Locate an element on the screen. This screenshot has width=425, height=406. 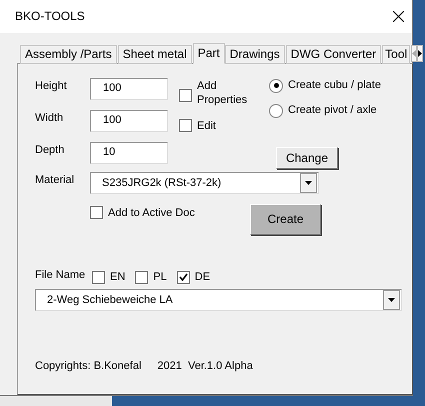
material-dropdown: S235JRG2k (RSt-37-2k) is located at coordinates (204, 183).